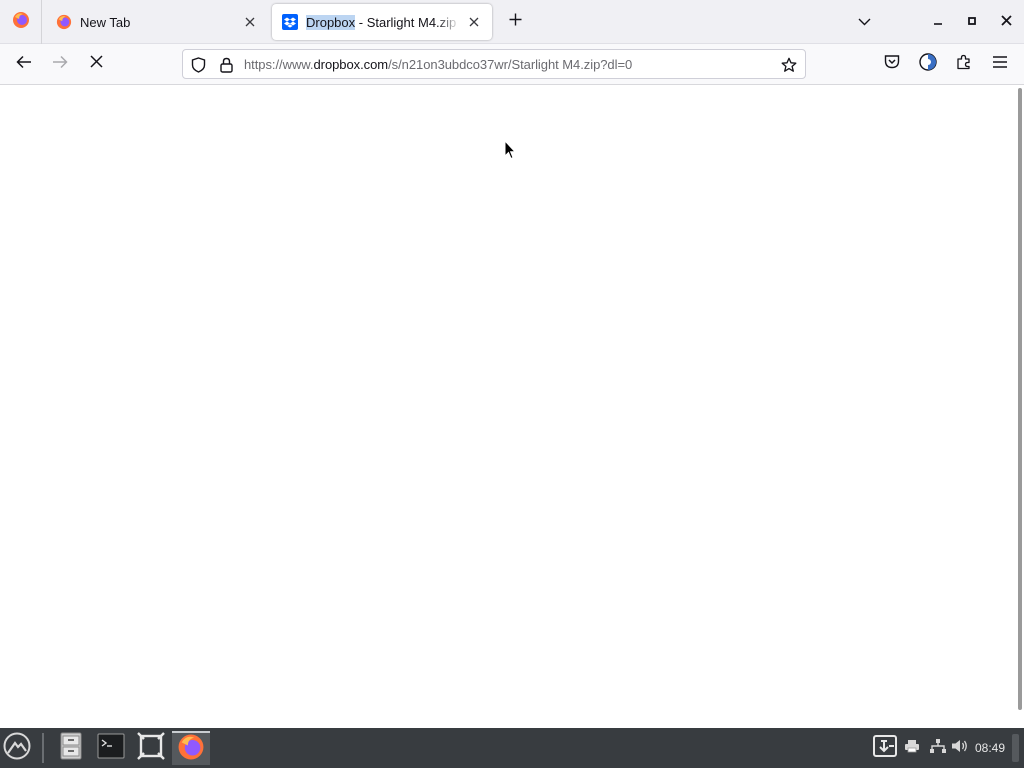 The height and width of the screenshot is (768, 1024). What do you see at coordinates (351, 64) in the screenshot?
I see `url-domain: dropbox.com` at bounding box center [351, 64].